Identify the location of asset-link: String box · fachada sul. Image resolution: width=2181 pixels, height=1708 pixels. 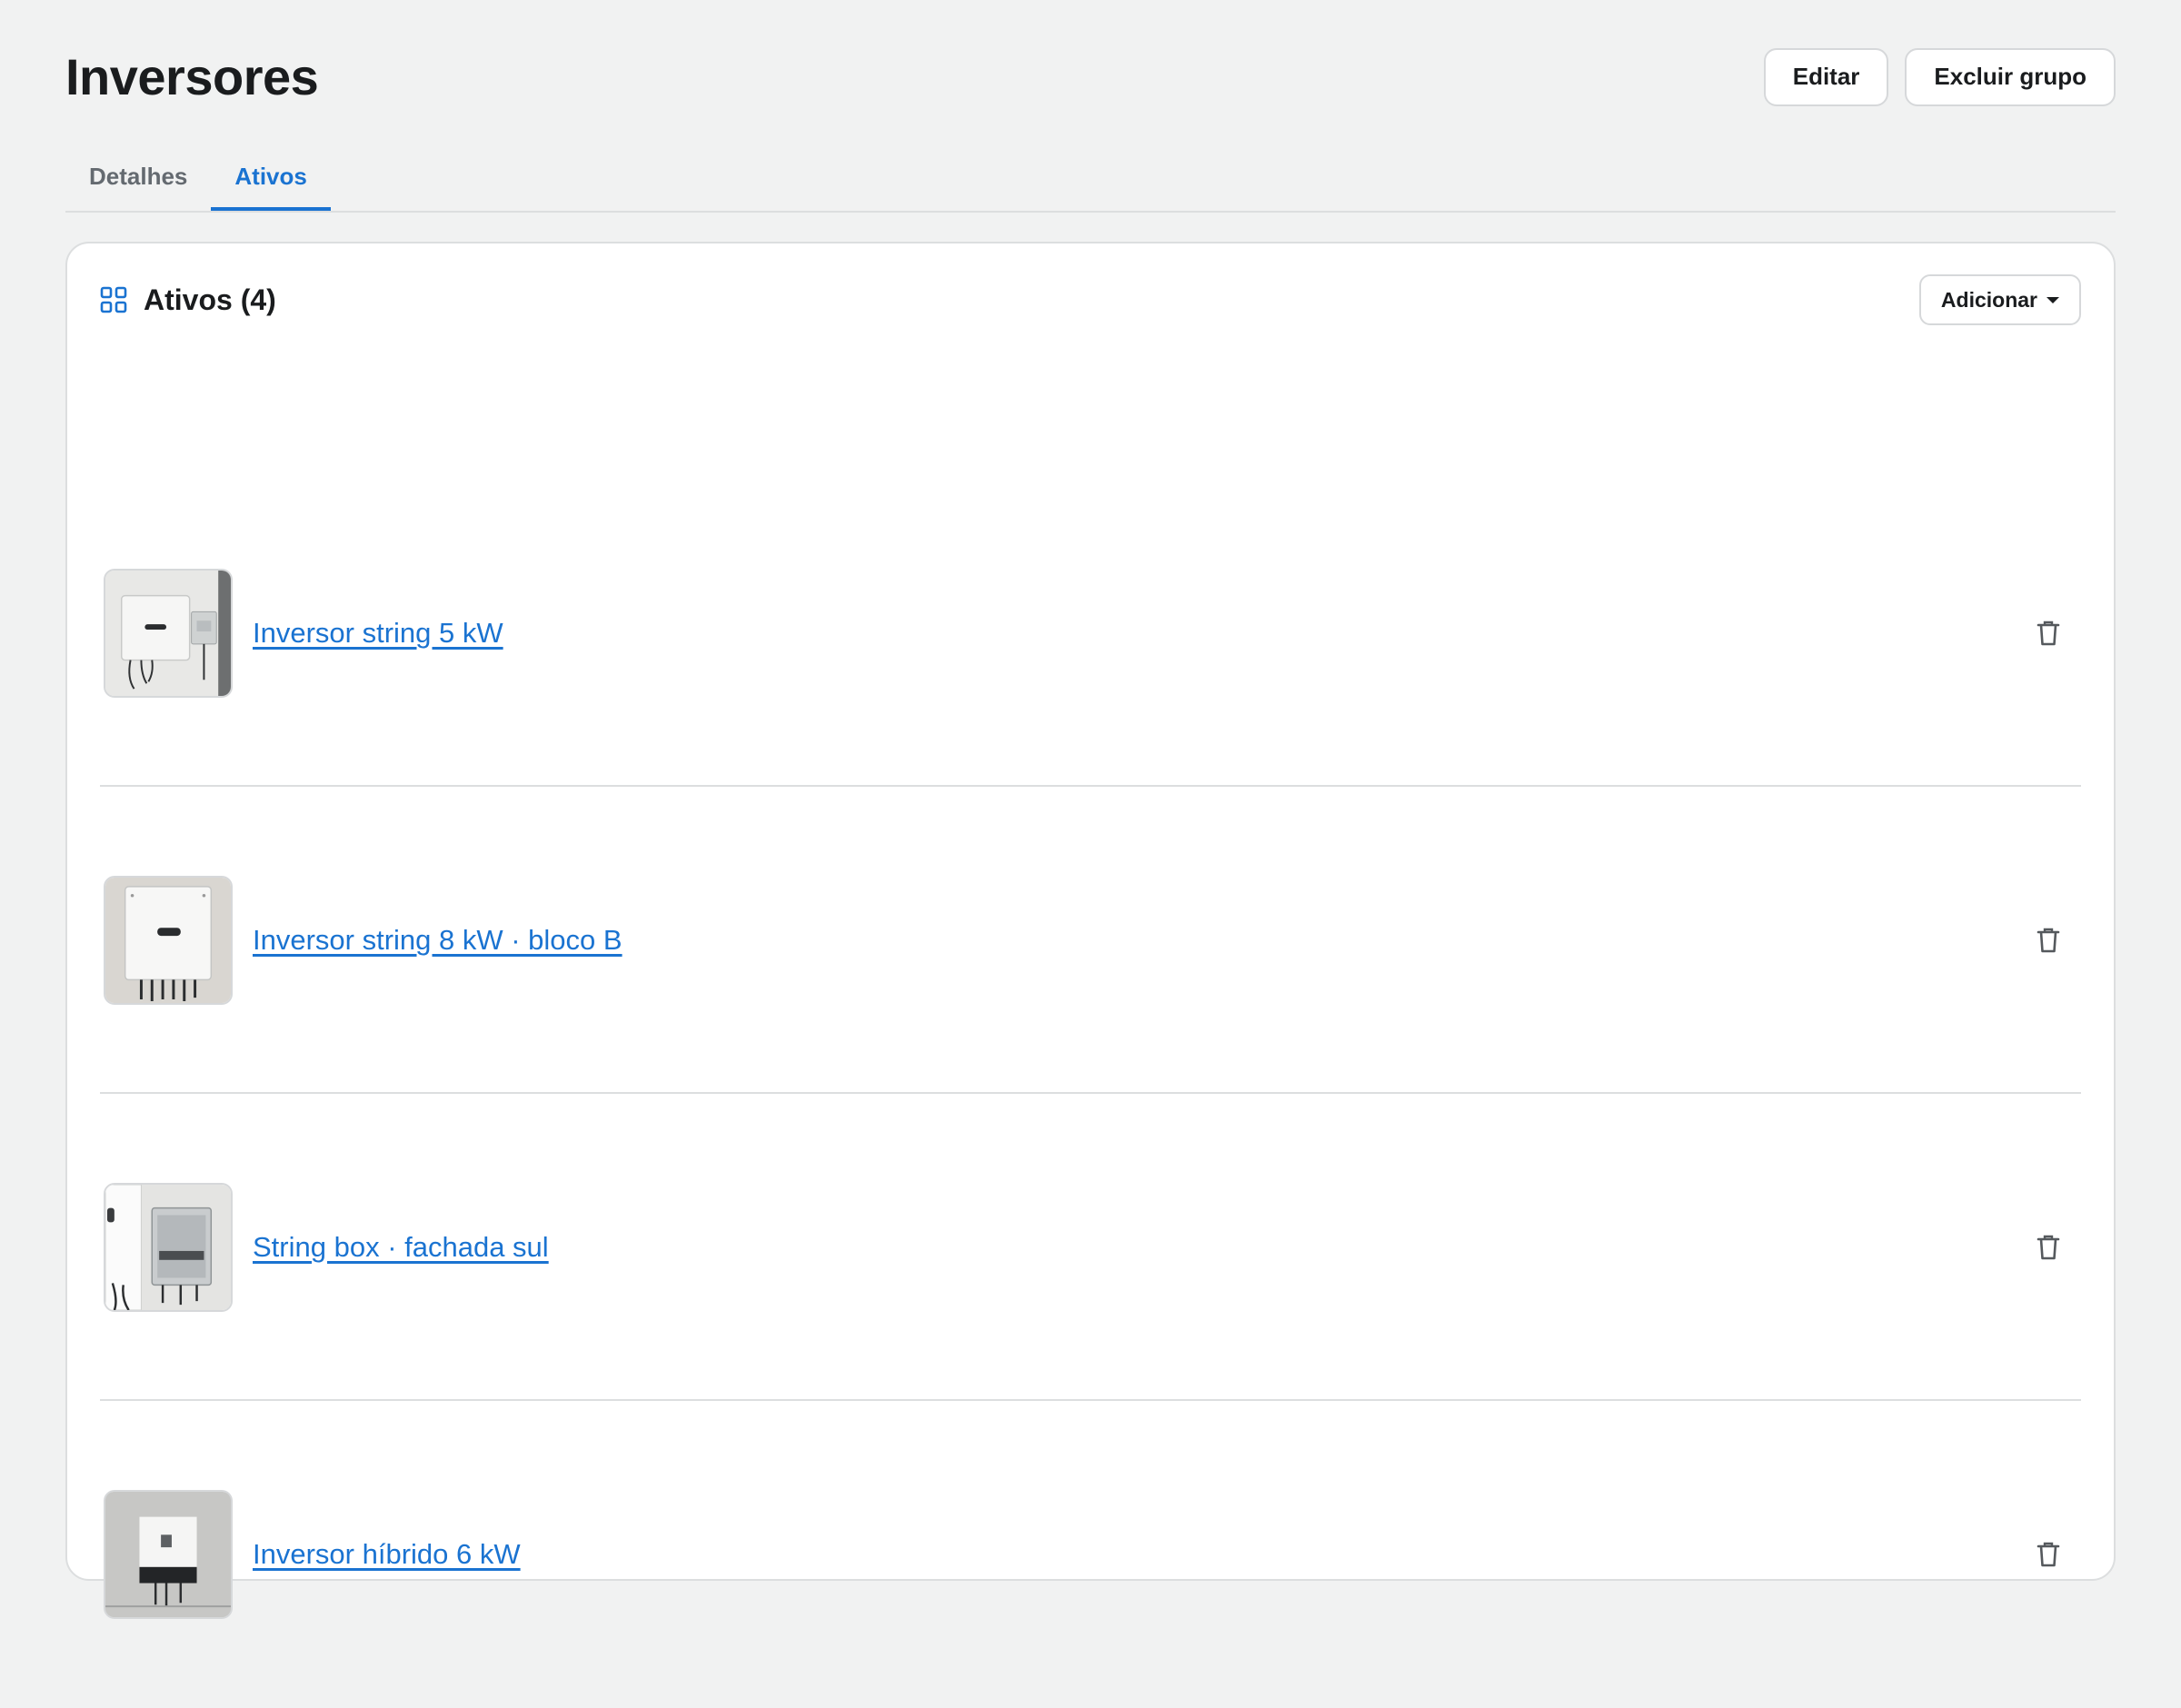
(401, 1247).